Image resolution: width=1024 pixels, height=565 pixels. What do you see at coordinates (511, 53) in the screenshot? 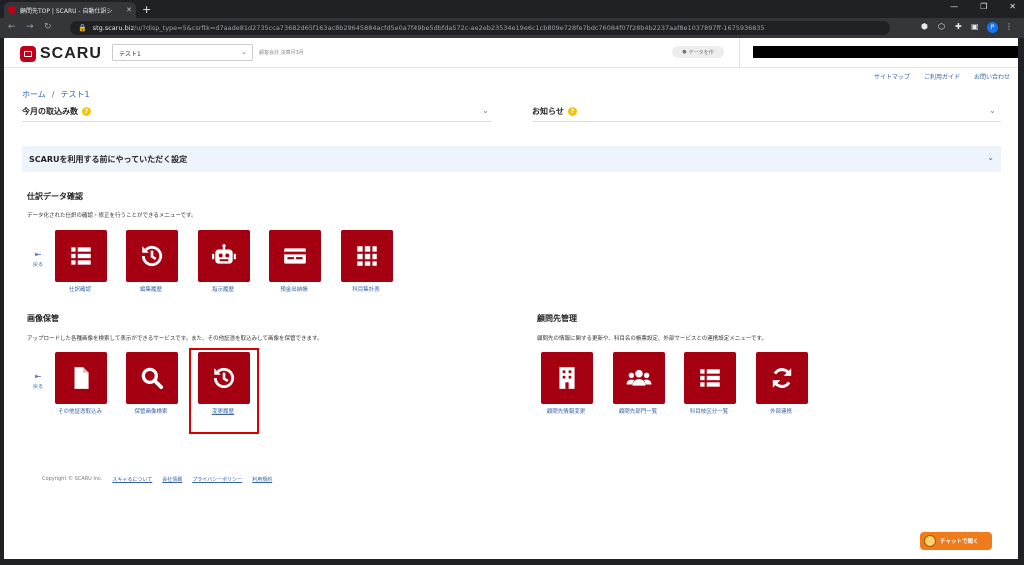
I see `site-header: SCARU テスト1 ⌄ 顧客会計 決算月3月 ● データを作` at bounding box center [511, 53].